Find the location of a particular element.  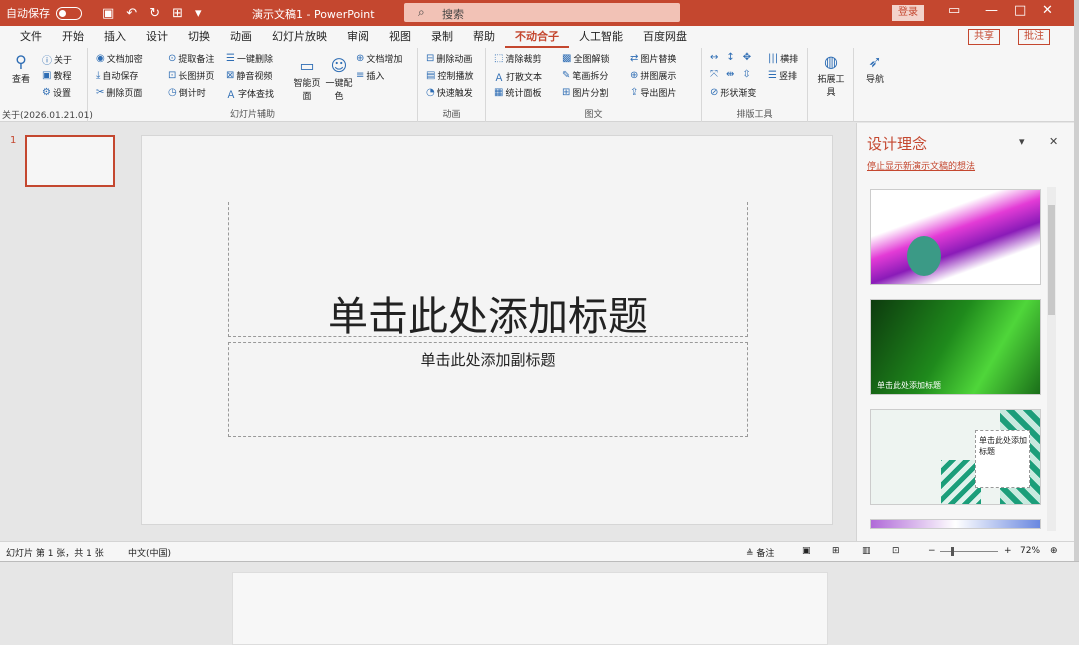

tab-design: 设计 is located at coordinates (157, 37).